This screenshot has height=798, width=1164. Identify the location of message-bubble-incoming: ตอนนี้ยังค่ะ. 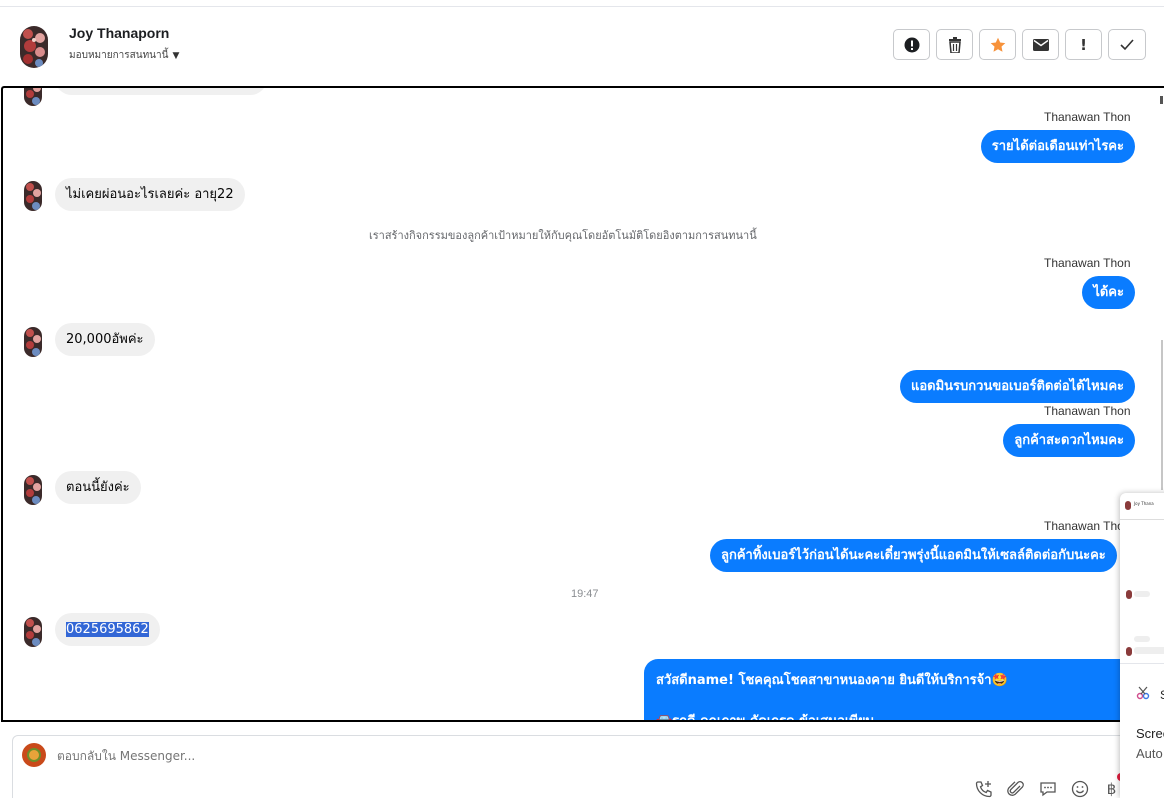
(98, 487).